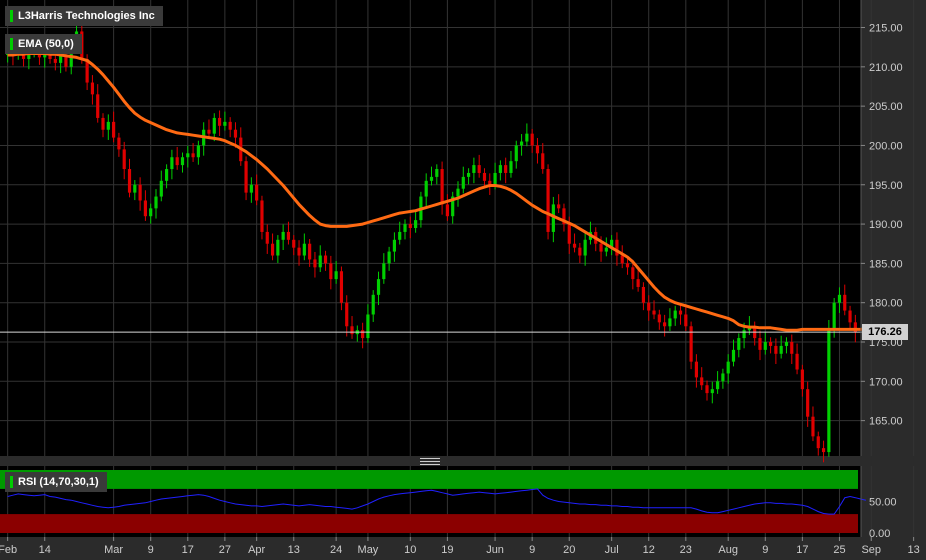  I want to click on rsi-legend: RSI (14,70,30,1), so click(56, 482).